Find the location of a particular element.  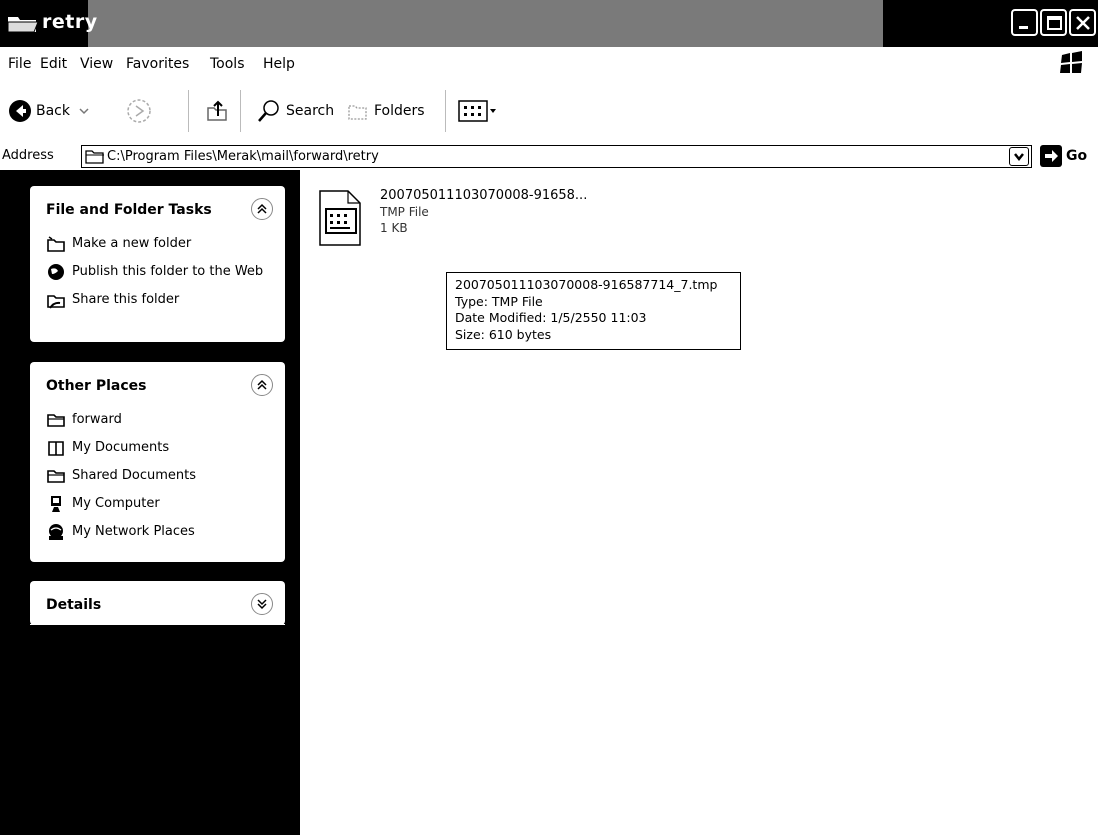

back-label: Back is located at coordinates (53, 111).